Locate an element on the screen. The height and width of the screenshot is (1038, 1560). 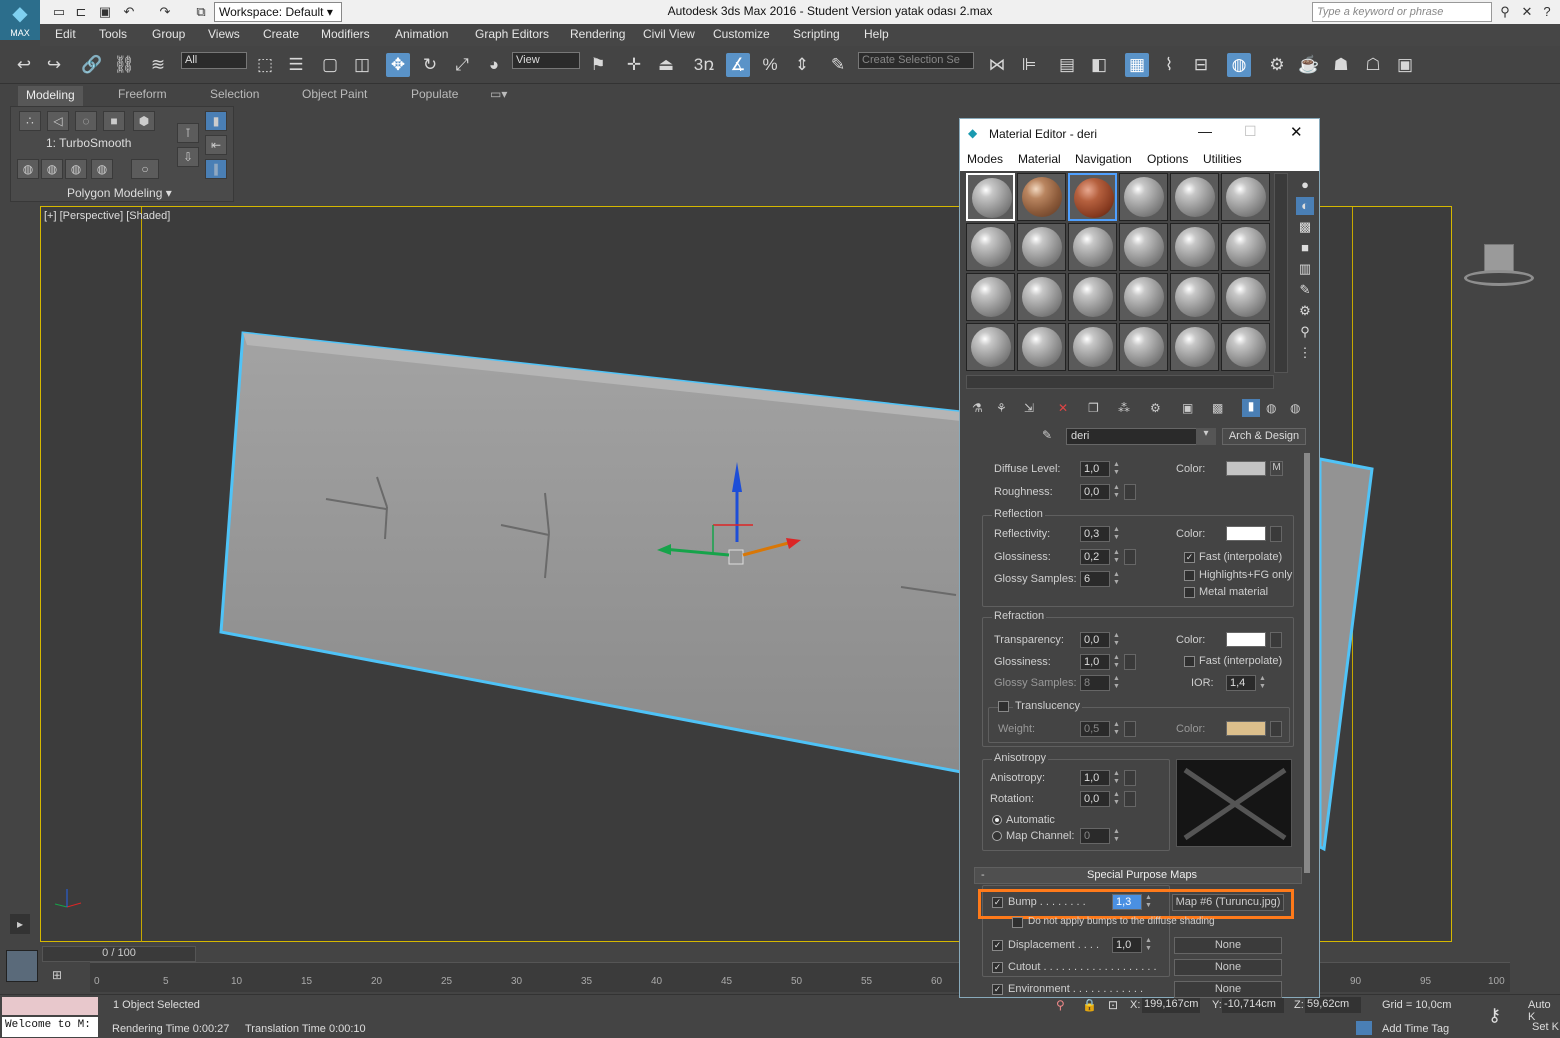
viewport-label: [+] [Perspective] [Shaded] is located at coordinates (107, 216).